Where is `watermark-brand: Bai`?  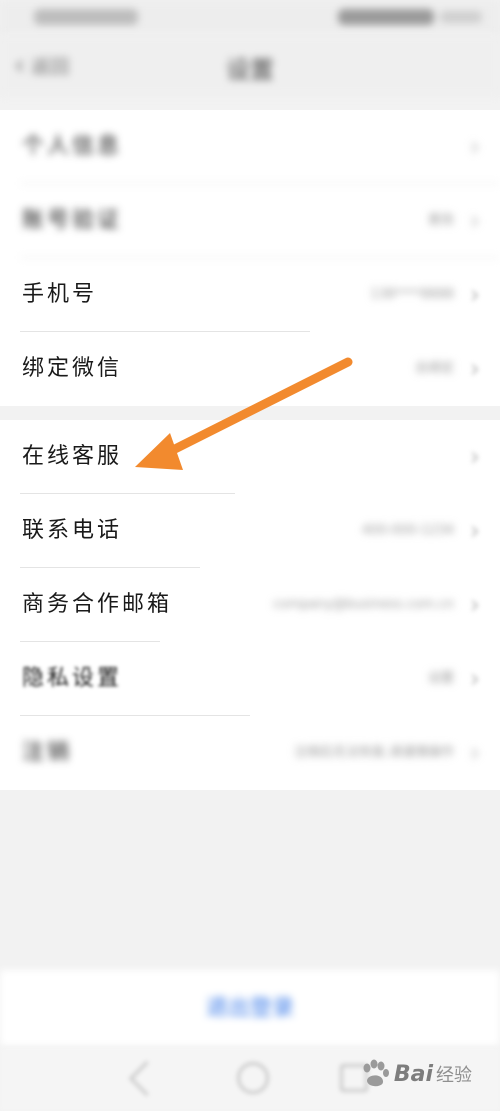 watermark-brand: Bai is located at coordinates (413, 1074).